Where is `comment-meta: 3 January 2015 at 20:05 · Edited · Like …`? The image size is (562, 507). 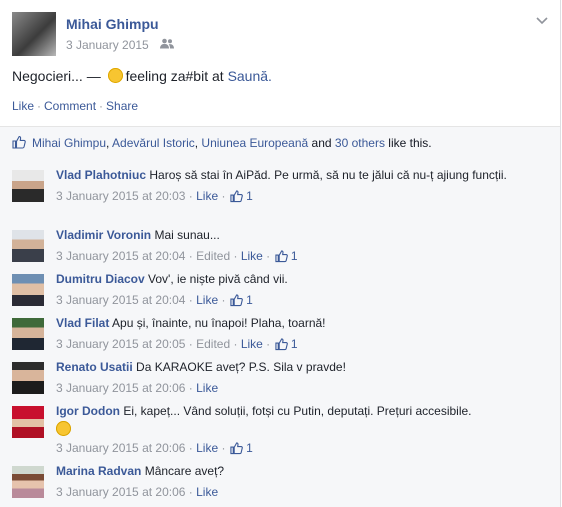
comment-meta: 3 January 2015 at 20:05 · Edited · Like … is located at coordinates (177, 344).